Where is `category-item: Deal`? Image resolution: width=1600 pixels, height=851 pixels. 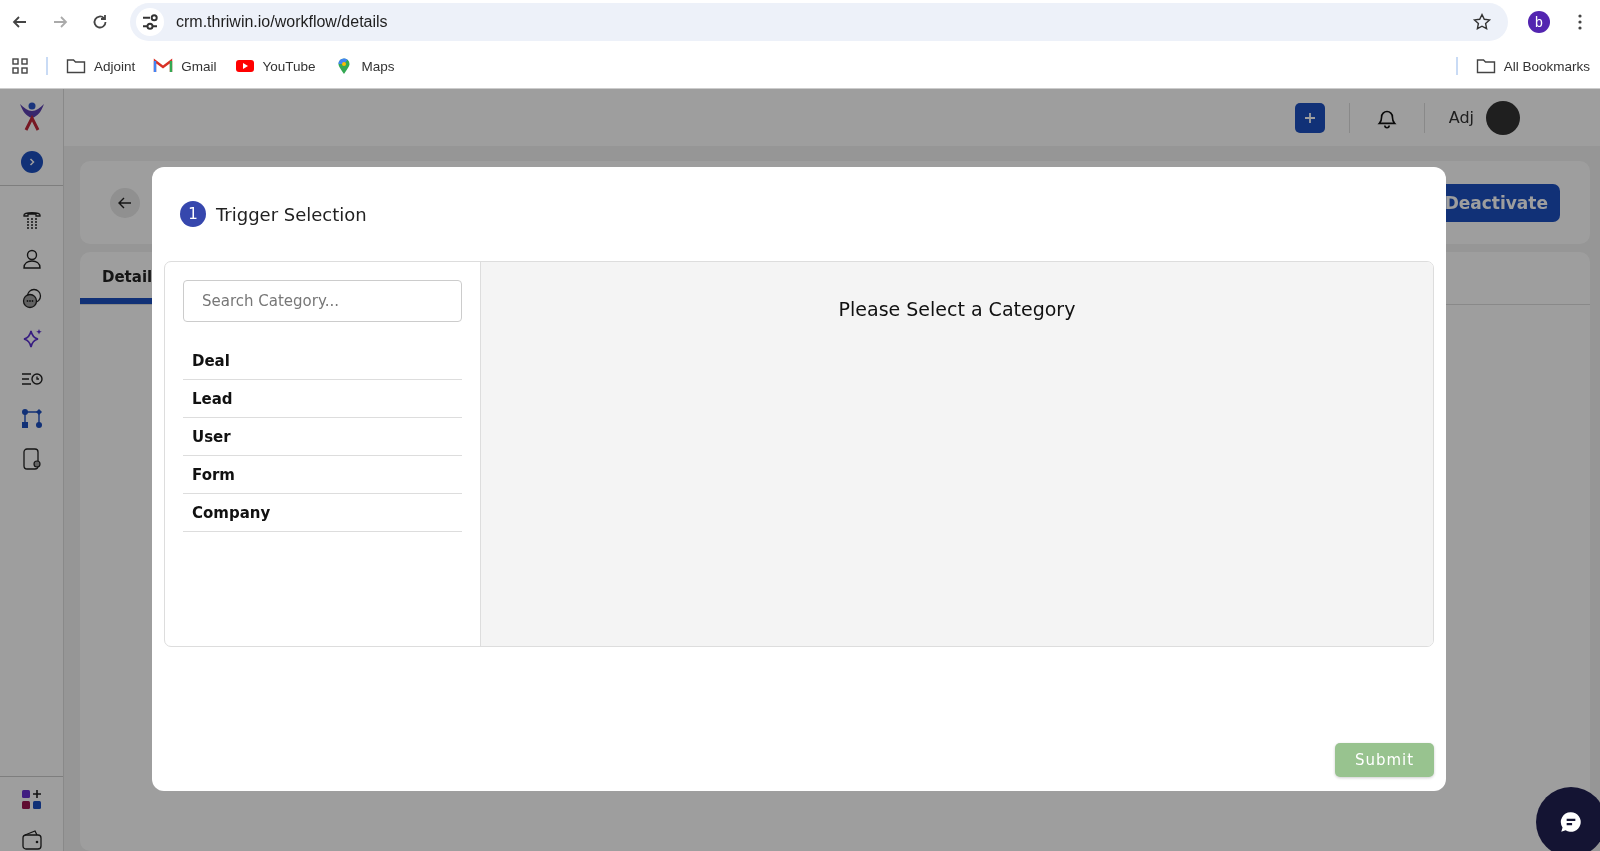 category-item: Deal is located at coordinates (322, 361).